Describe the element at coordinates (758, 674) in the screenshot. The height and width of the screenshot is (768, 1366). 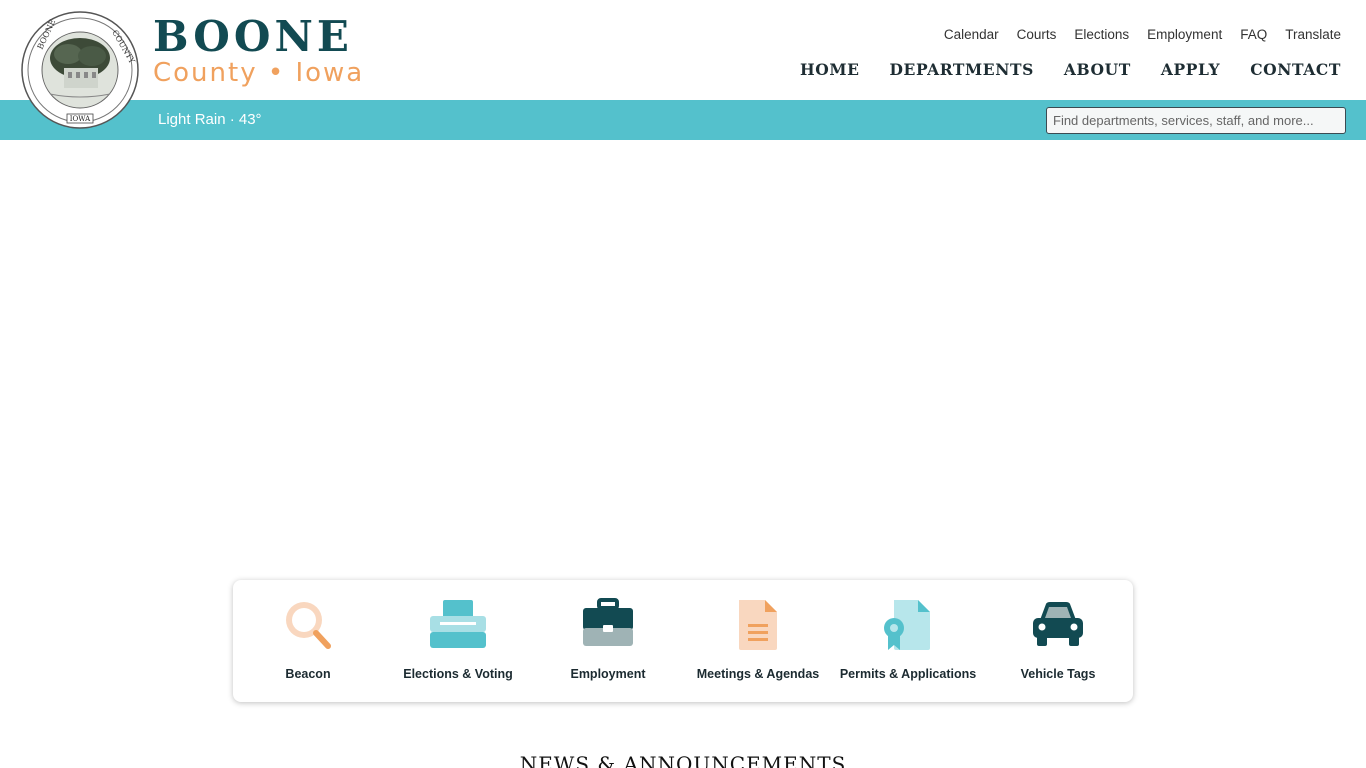
I see `quick-link-label: Meetings & Agendas` at that location.